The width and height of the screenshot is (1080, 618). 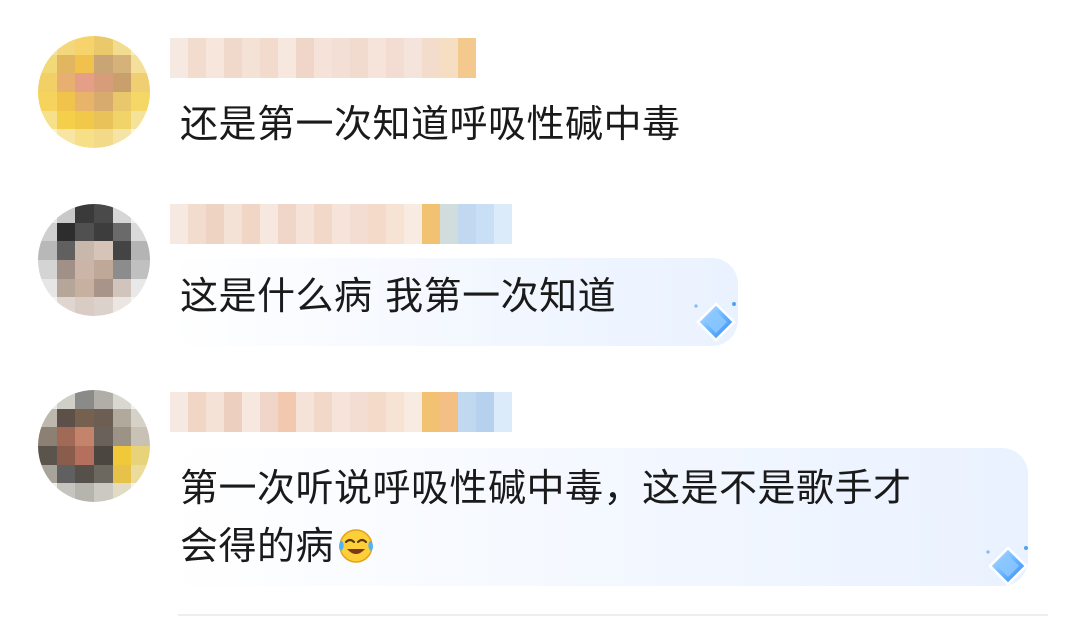 What do you see at coordinates (613, 615) in the screenshot?
I see `divider` at bounding box center [613, 615].